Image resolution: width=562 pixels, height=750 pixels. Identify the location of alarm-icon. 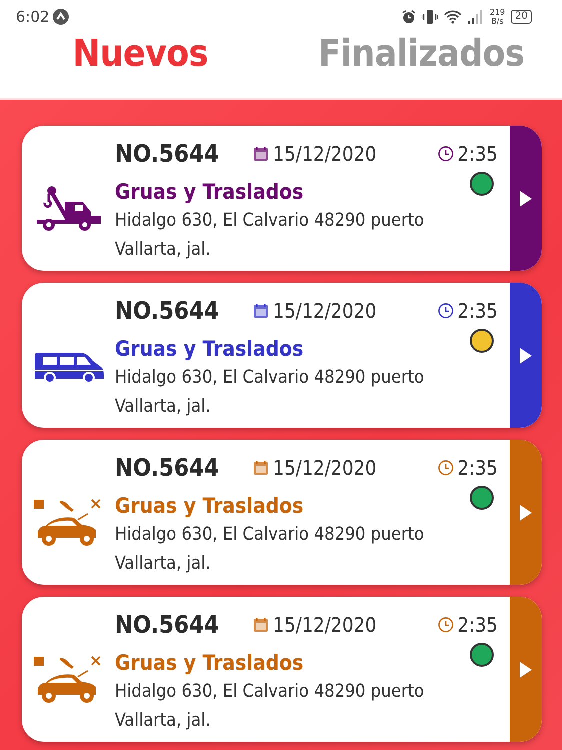
(409, 17).